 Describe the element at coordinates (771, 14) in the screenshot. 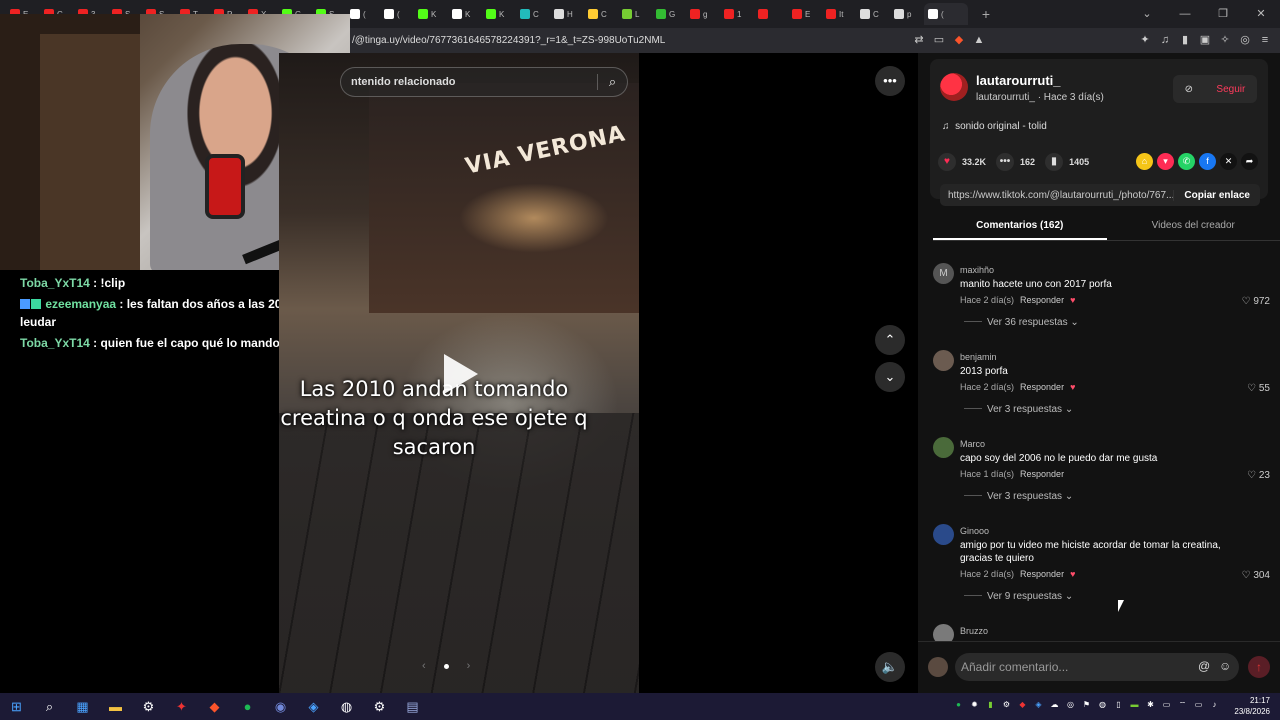

I see `browser-tab` at that location.